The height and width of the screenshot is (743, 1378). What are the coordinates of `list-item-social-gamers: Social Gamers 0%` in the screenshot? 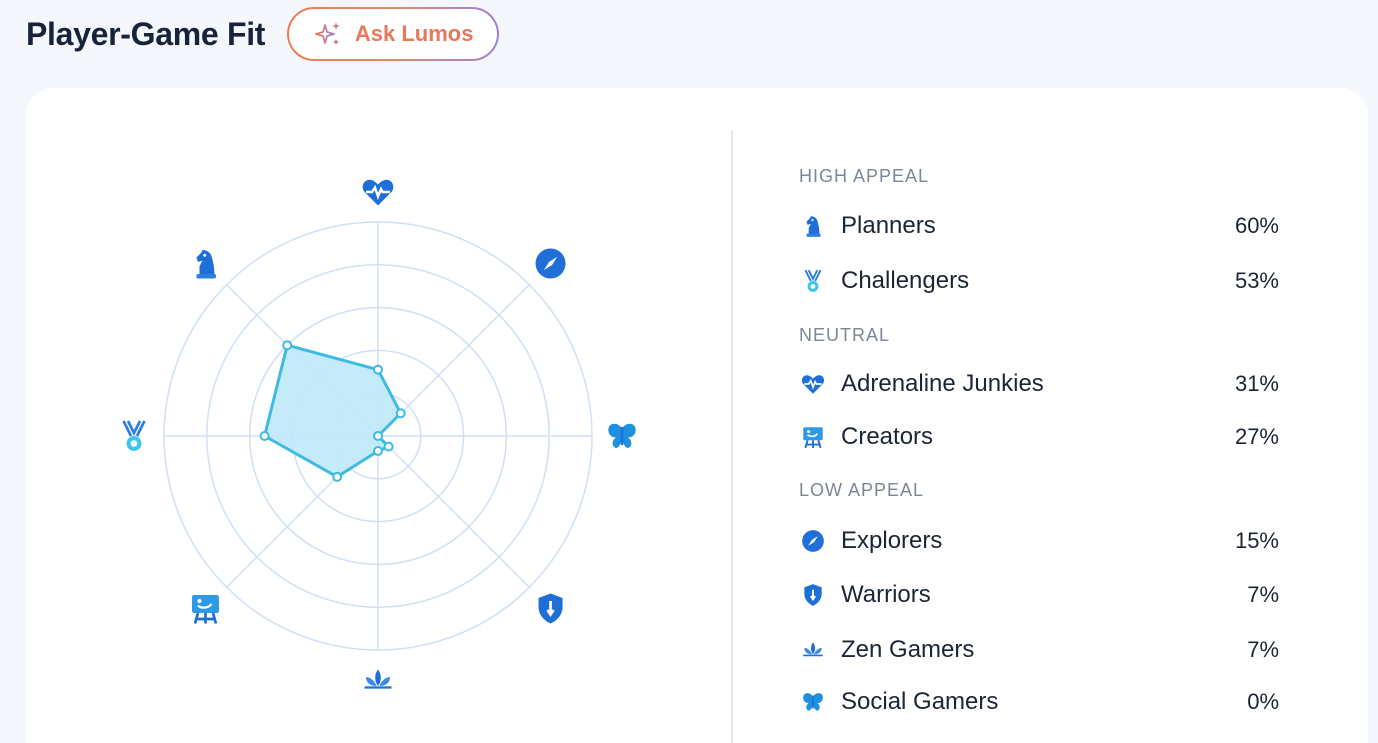 It's located at (1039, 702).